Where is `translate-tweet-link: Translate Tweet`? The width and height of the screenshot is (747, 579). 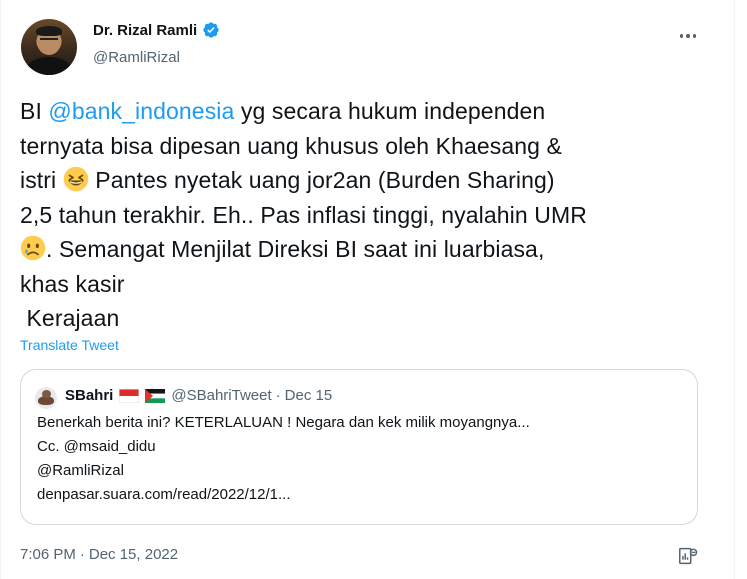 translate-tweet-link: Translate Tweet is located at coordinates (69, 345).